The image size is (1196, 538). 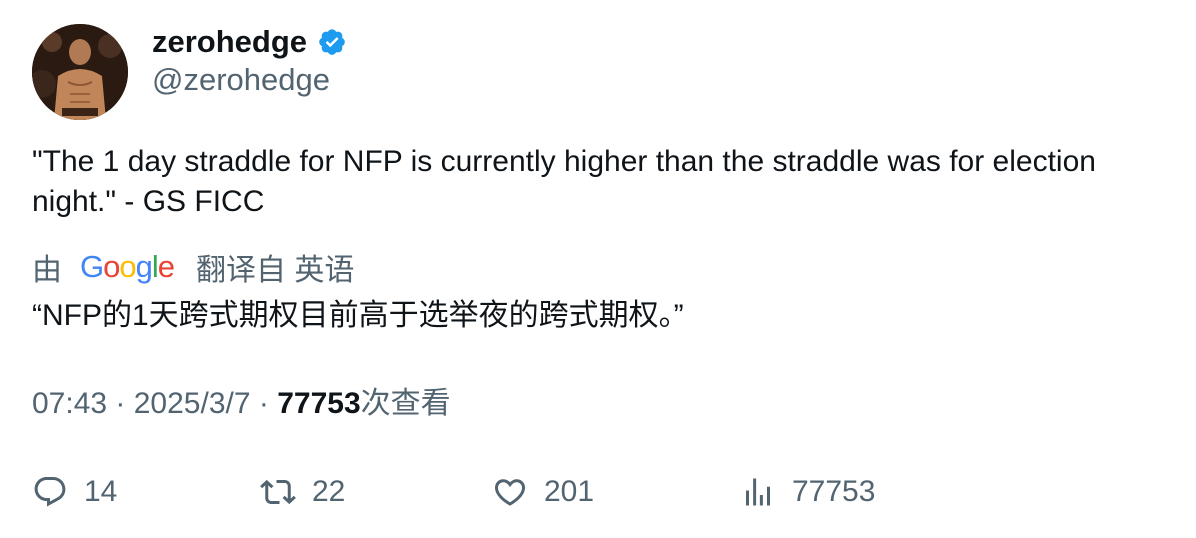 What do you see at coordinates (510, 492) in the screenshot?
I see `heart-icon` at bounding box center [510, 492].